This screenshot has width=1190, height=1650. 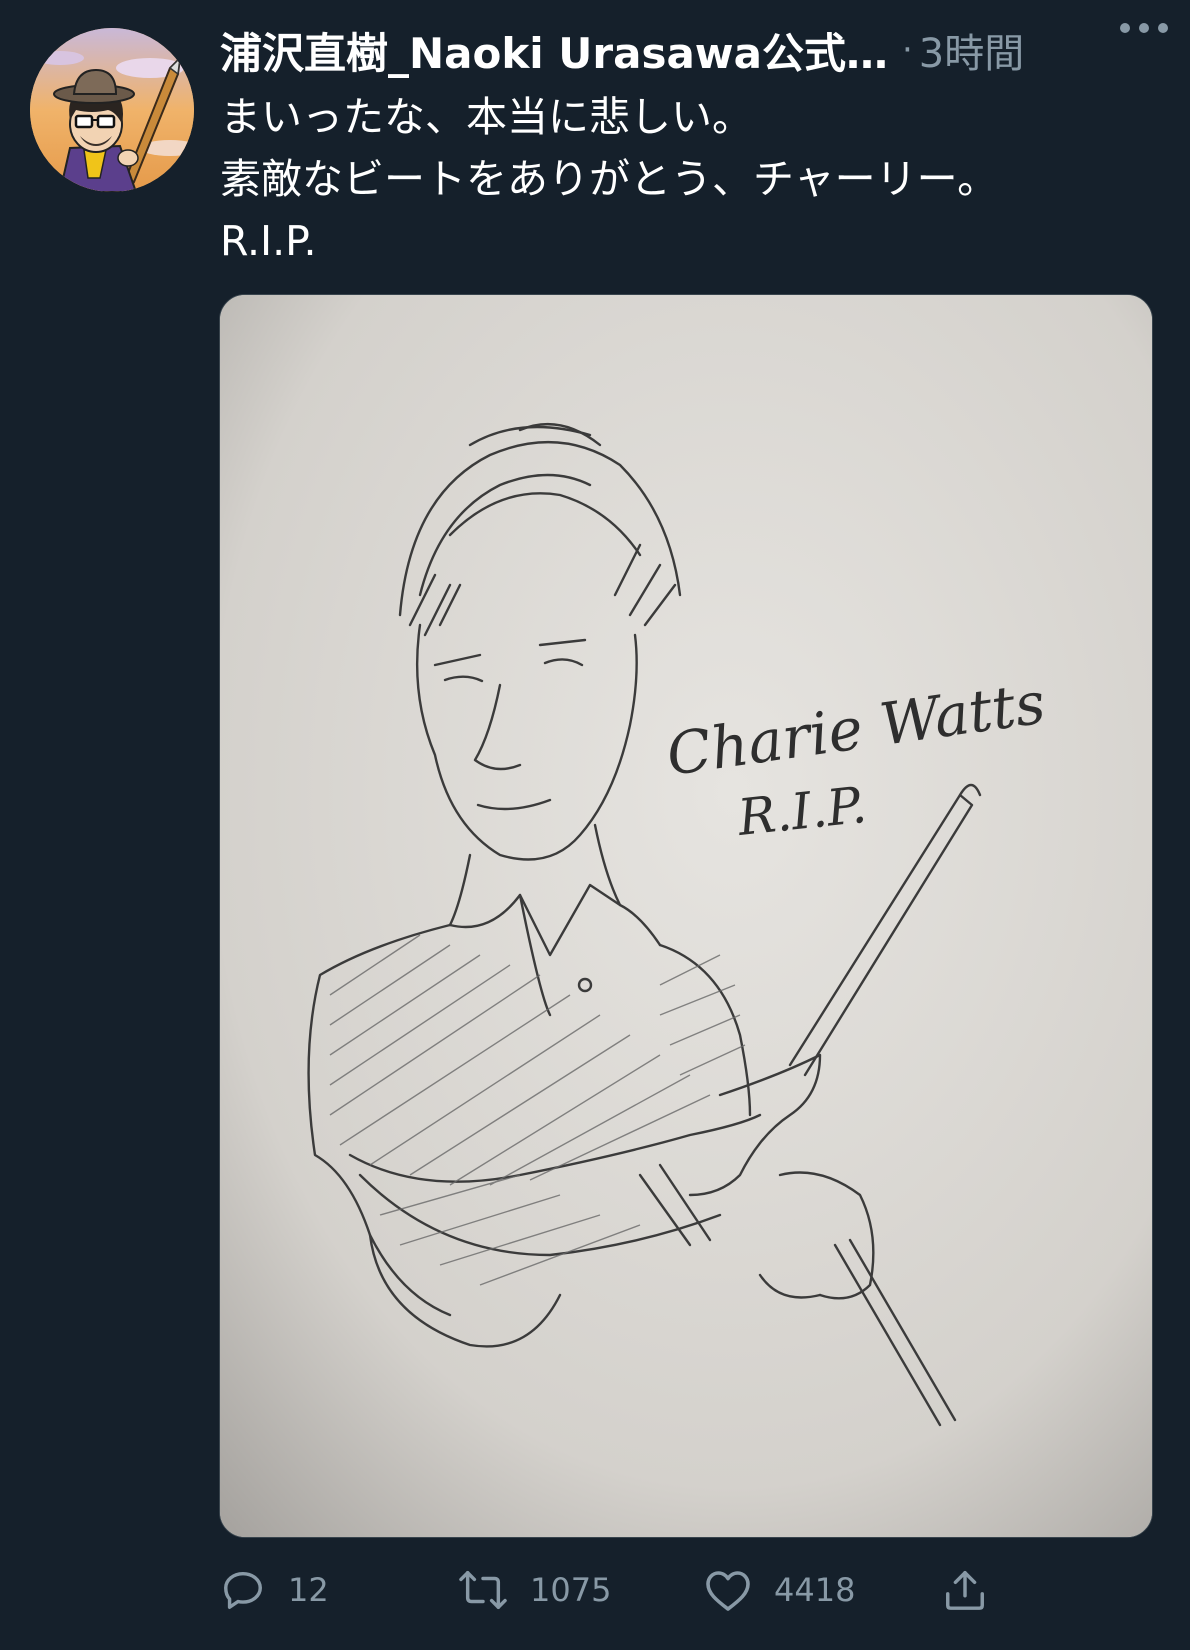 What do you see at coordinates (486, 117) in the screenshot?
I see `tweet-text-line: まいったな、本当に悲しい。` at bounding box center [486, 117].